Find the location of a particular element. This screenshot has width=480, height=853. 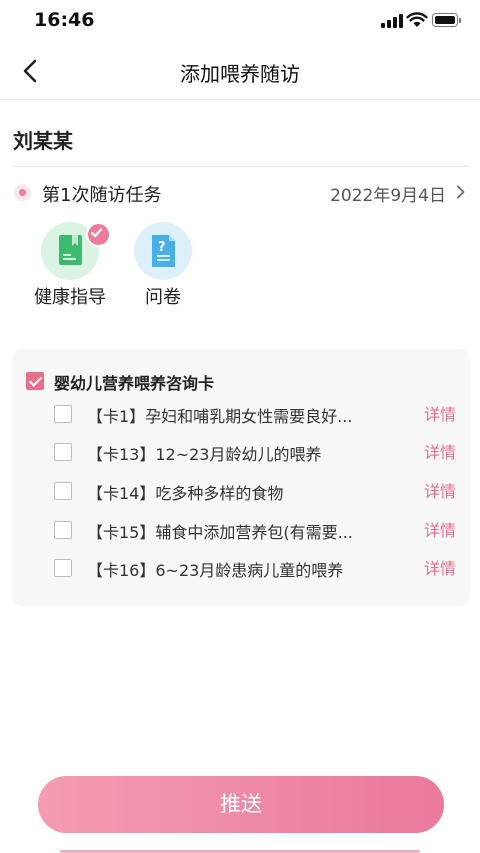

card-list-item: 【卡14】吃多种多样的食物 详情 is located at coordinates (241, 490).